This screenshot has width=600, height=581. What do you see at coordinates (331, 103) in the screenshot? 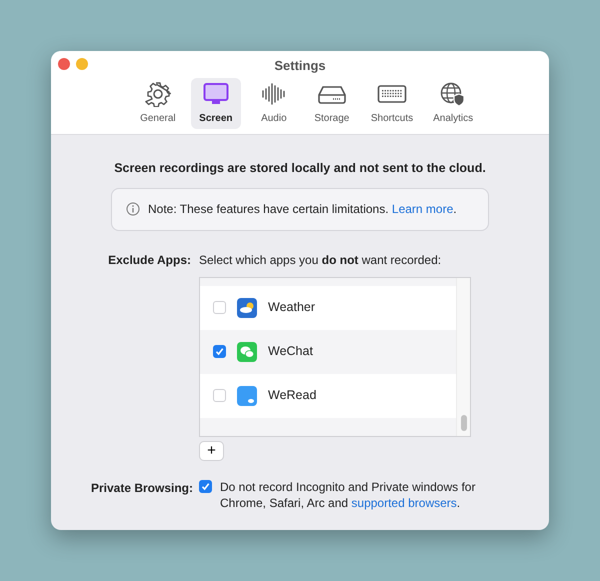
I see `tab: Storage` at bounding box center [331, 103].